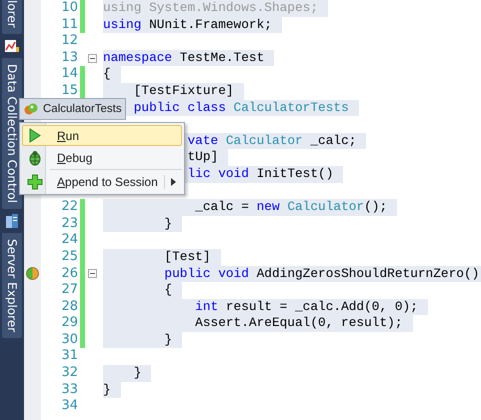 This screenshot has height=420, width=481. What do you see at coordinates (69, 307) in the screenshot?
I see `line-number: 28` at bounding box center [69, 307].